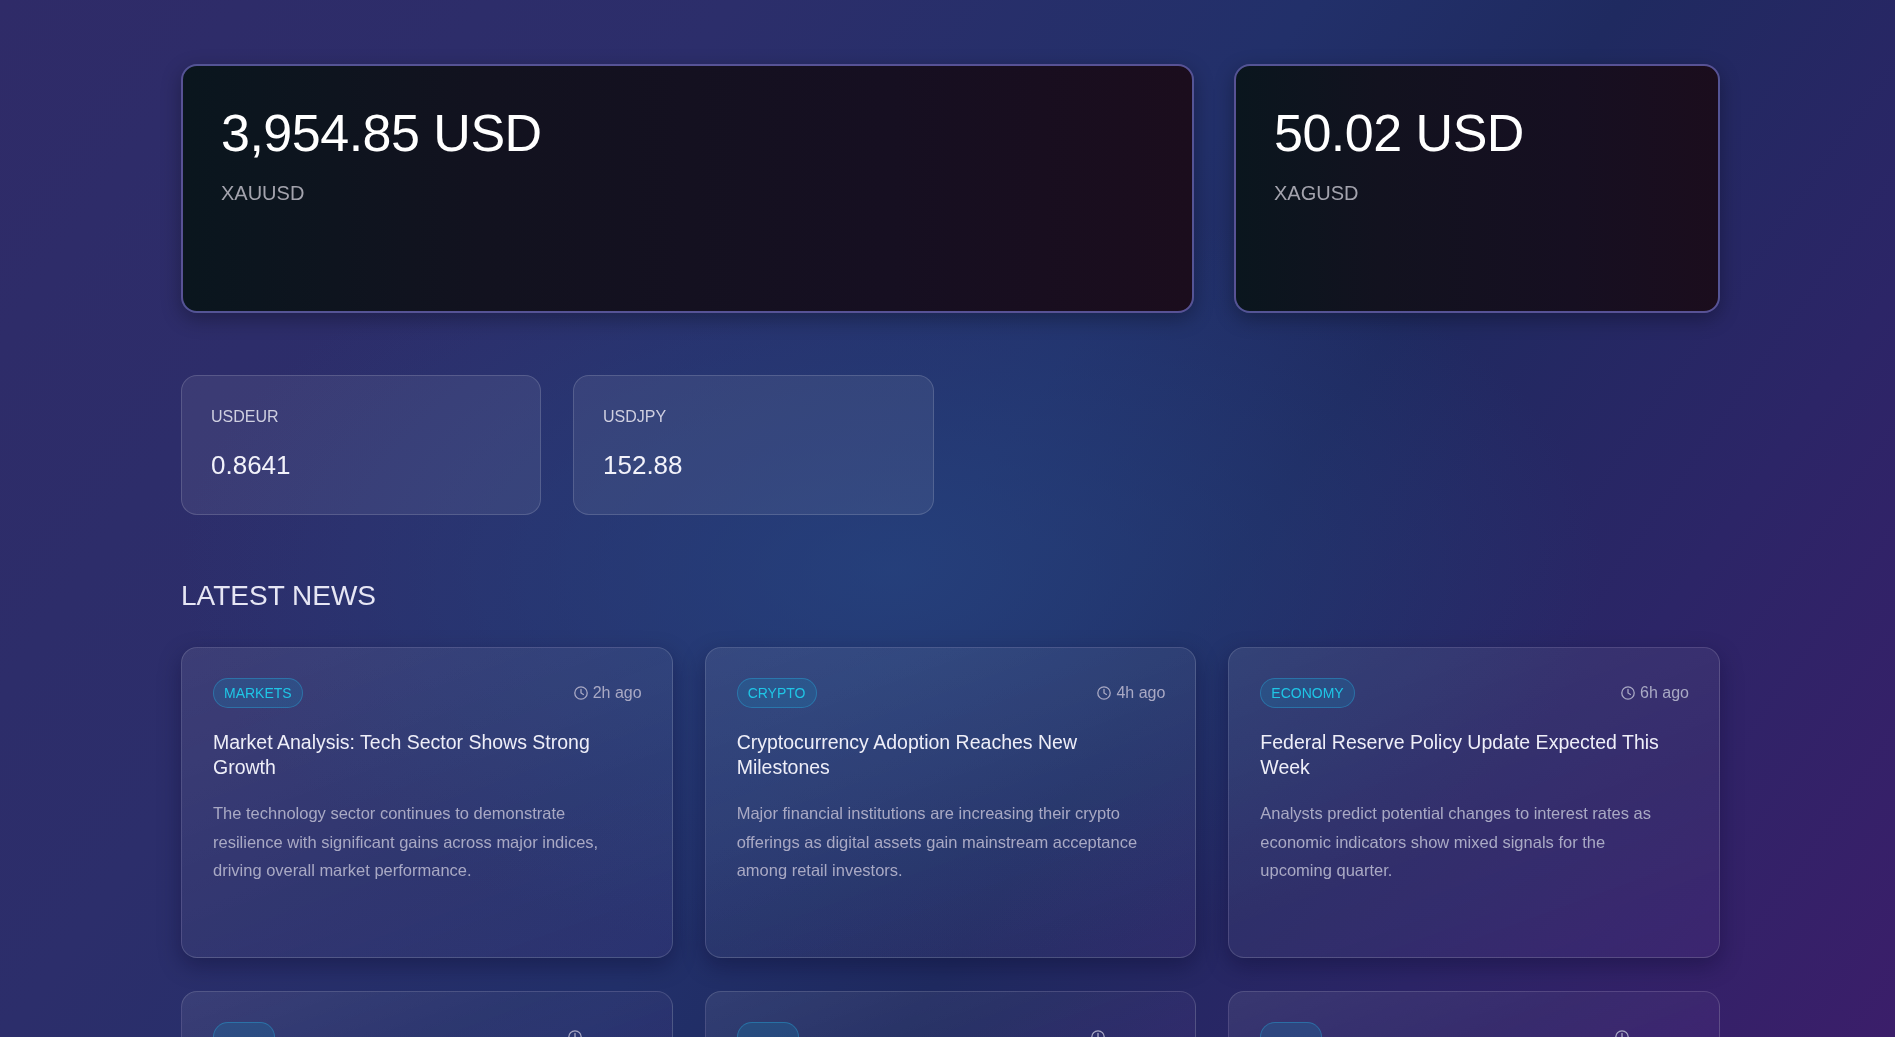 The image size is (1895, 1037). What do you see at coordinates (1474, 802) in the screenshot?
I see `news-card: ECONOMY 6h ago Federal Reserve Policy Update Expected This Week Analysts predict potential changes to interest rates as economic indicators show mixed signals for the upcoming quarter.` at bounding box center [1474, 802].